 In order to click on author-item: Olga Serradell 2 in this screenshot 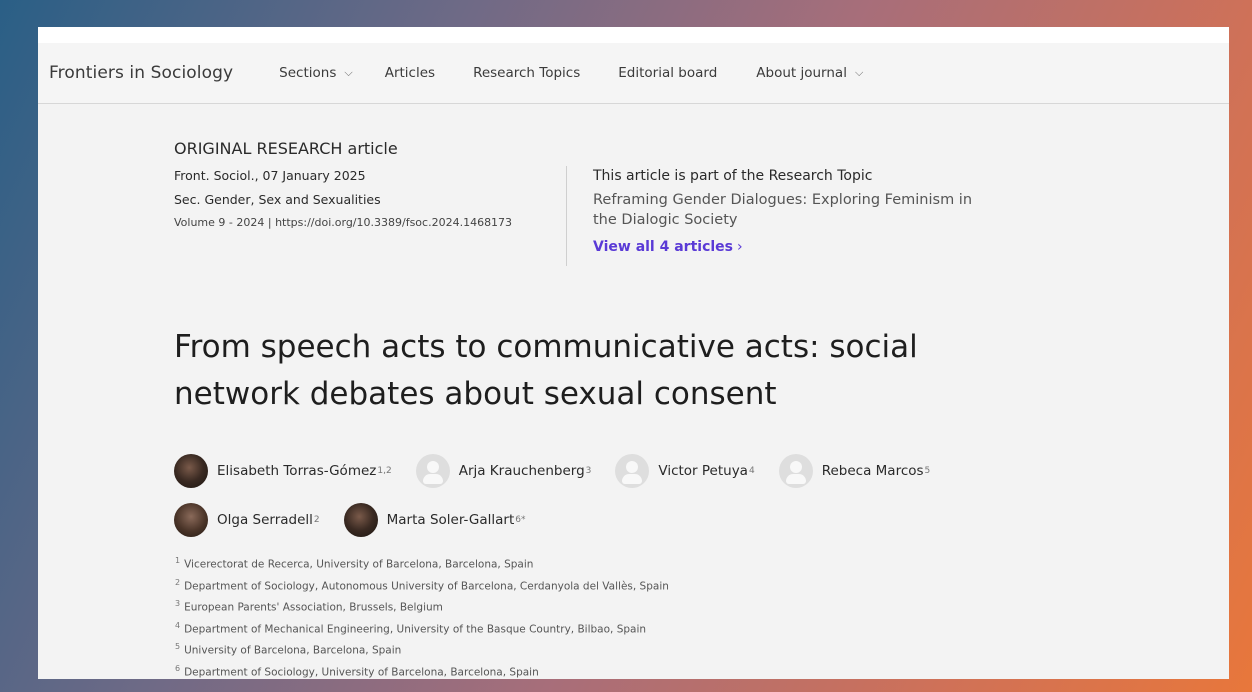, I will do `click(247, 520)`.